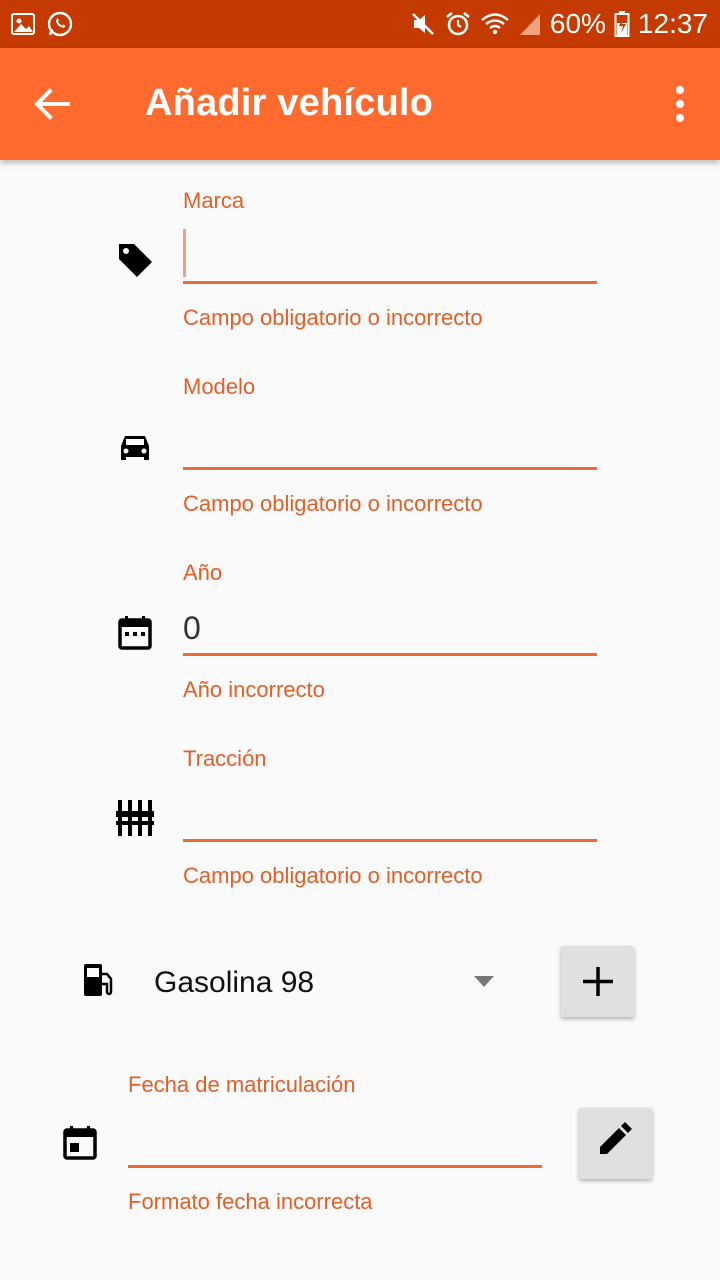 The width and height of the screenshot is (720, 1280). What do you see at coordinates (577, 23) in the screenshot?
I see `battery-level-text: 60%` at bounding box center [577, 23].